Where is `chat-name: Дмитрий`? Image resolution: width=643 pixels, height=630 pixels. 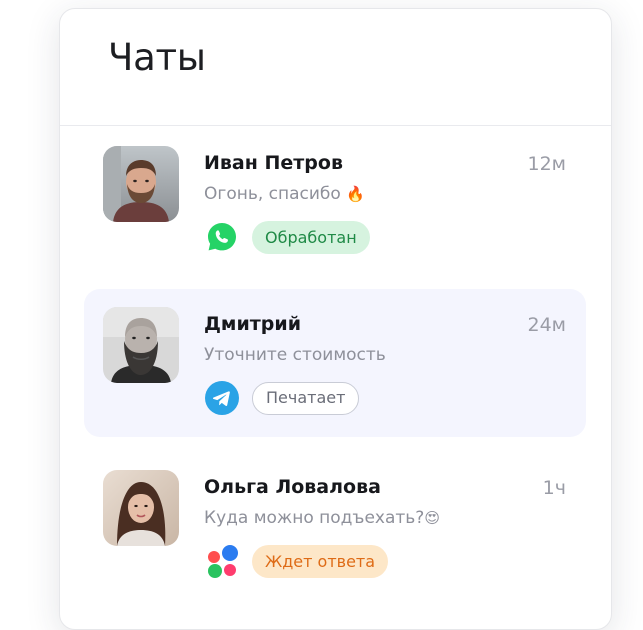 chat-name: Дмитрий is located at coordinates (253, 324).